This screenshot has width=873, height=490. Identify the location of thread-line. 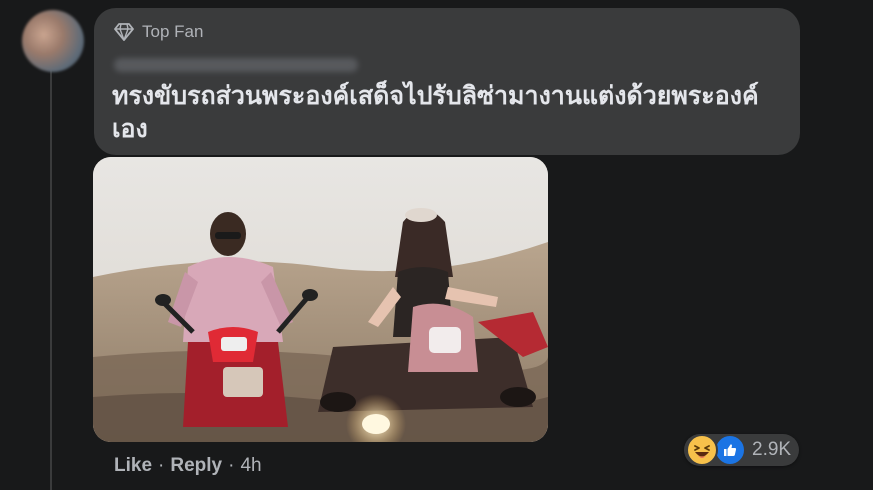
(51, 280).